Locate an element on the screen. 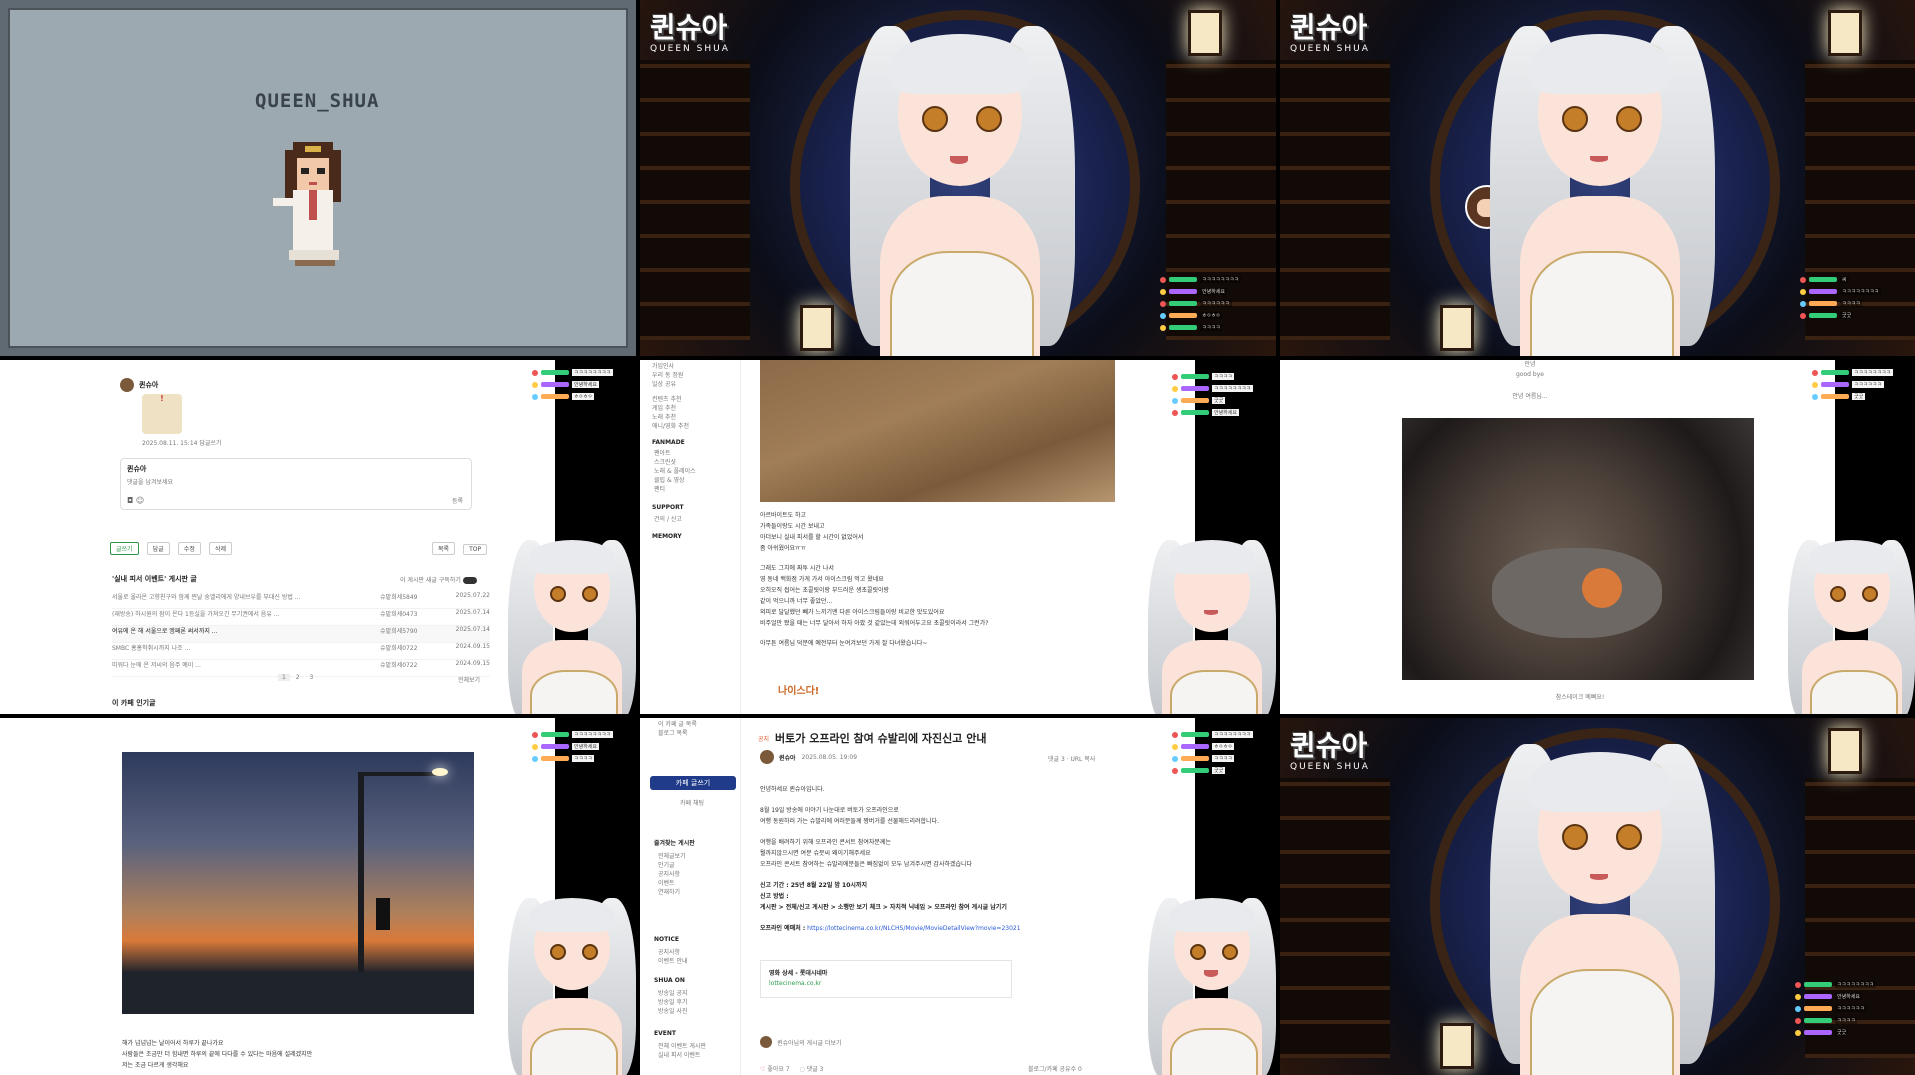 The height and width of the screenshot is (1075, 1915). pagination: 1 2 3 is located at coordinates (297, 677).